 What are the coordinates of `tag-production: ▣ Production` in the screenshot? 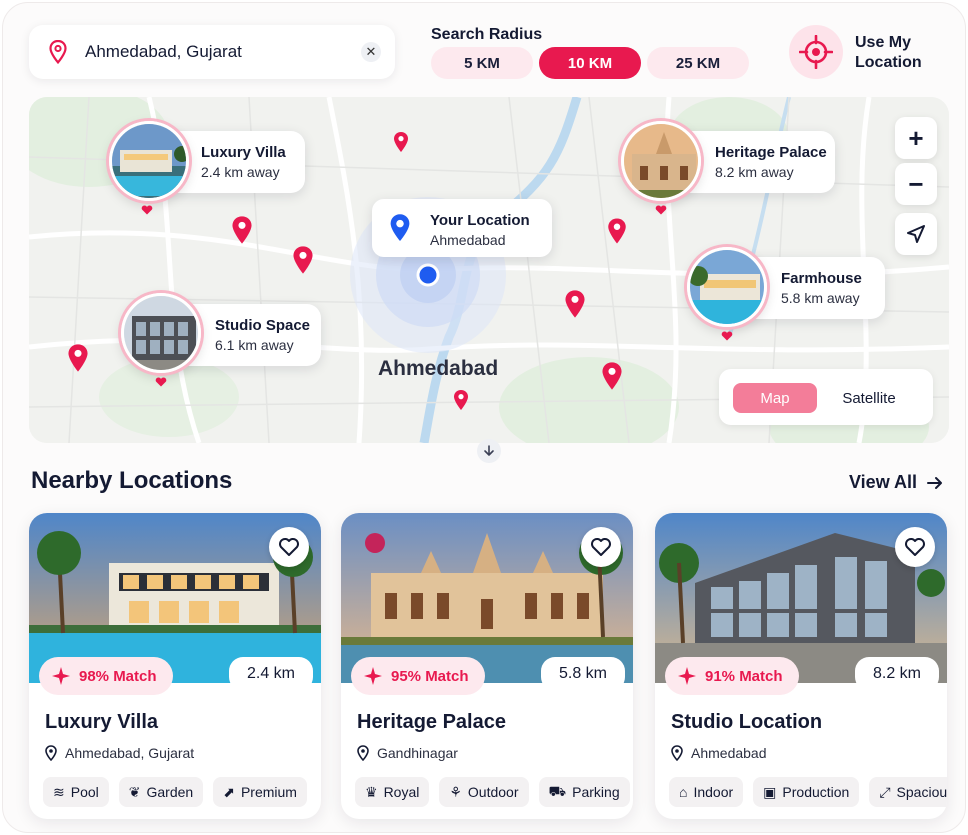 It's located at (806, 792).